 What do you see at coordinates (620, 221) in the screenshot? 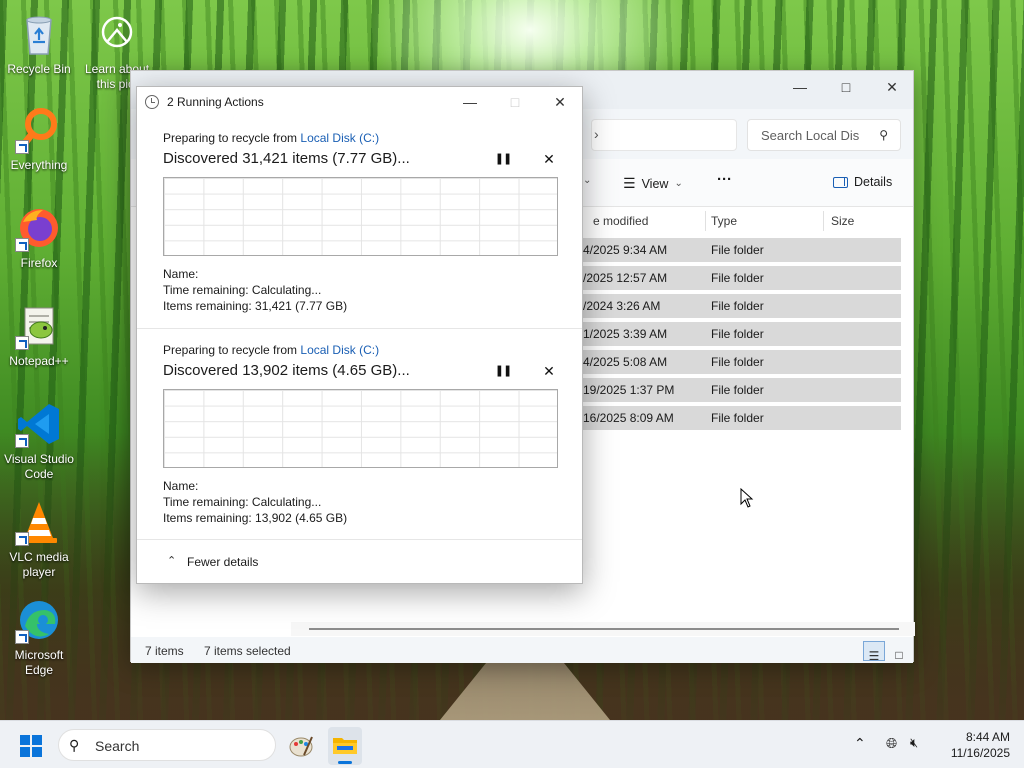
I see `column-header-date-modified: e modified` at bounding box center [620, 221].